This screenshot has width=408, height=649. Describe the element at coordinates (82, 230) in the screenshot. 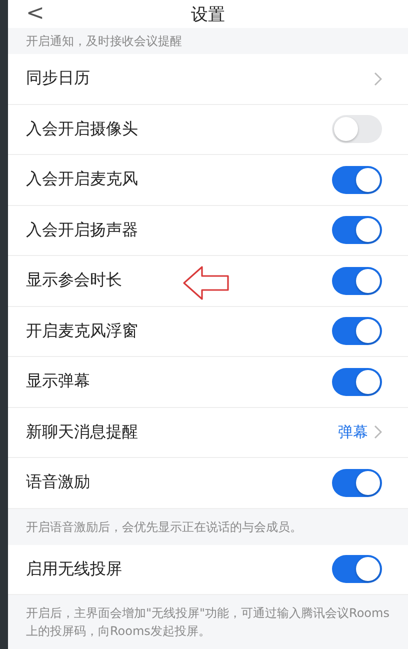

I see `setting-label: 入会开启扬声器` at that location.